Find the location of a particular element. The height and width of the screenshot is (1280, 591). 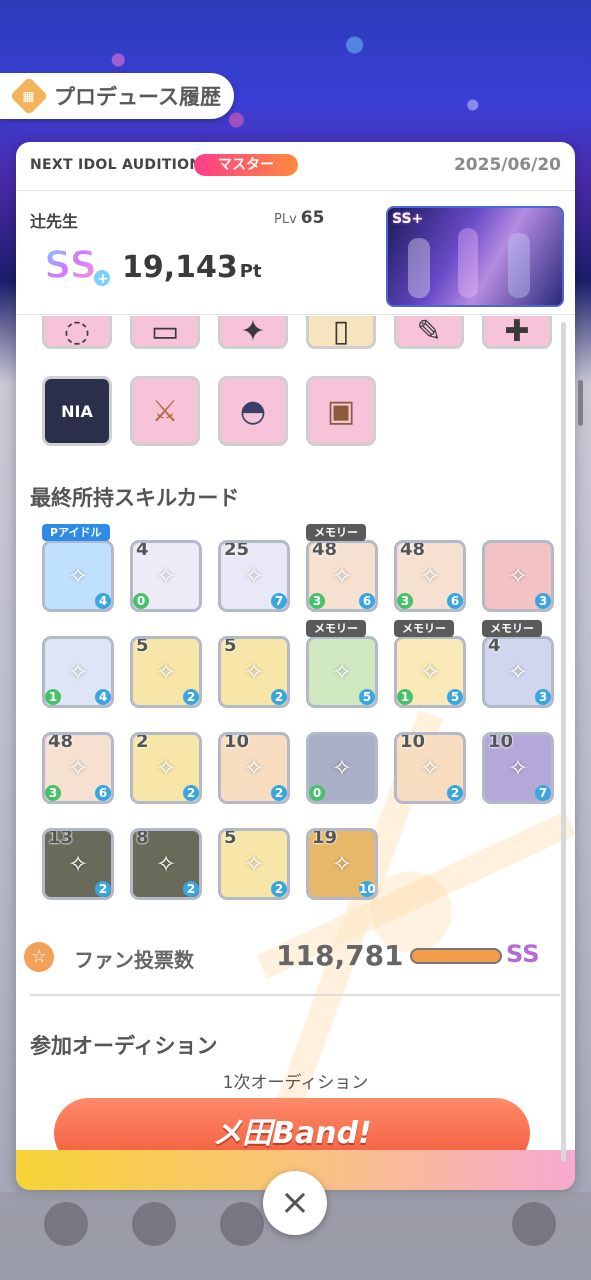

item-sword: ⚔ is located at coordinates (165, 411).